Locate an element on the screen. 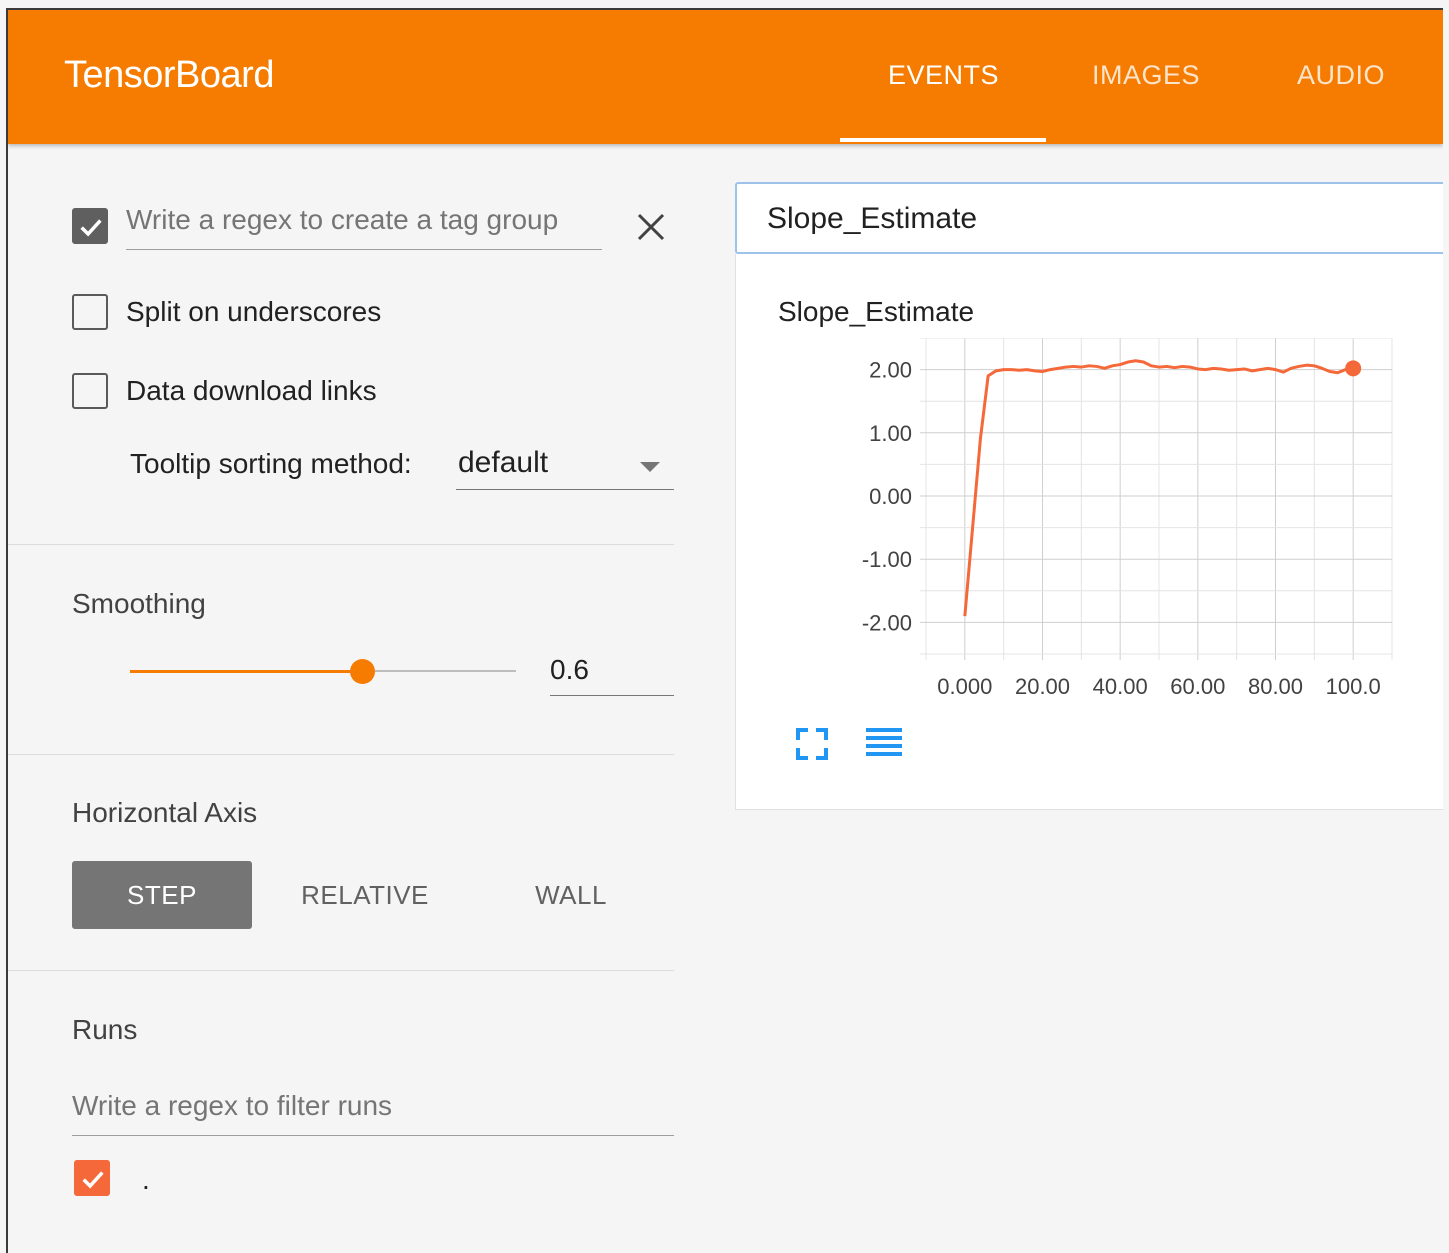 Image resolution: width=1449 pixels, height=1253 pixels. tab-events: EVENTS is located at coordinates (943, 75).